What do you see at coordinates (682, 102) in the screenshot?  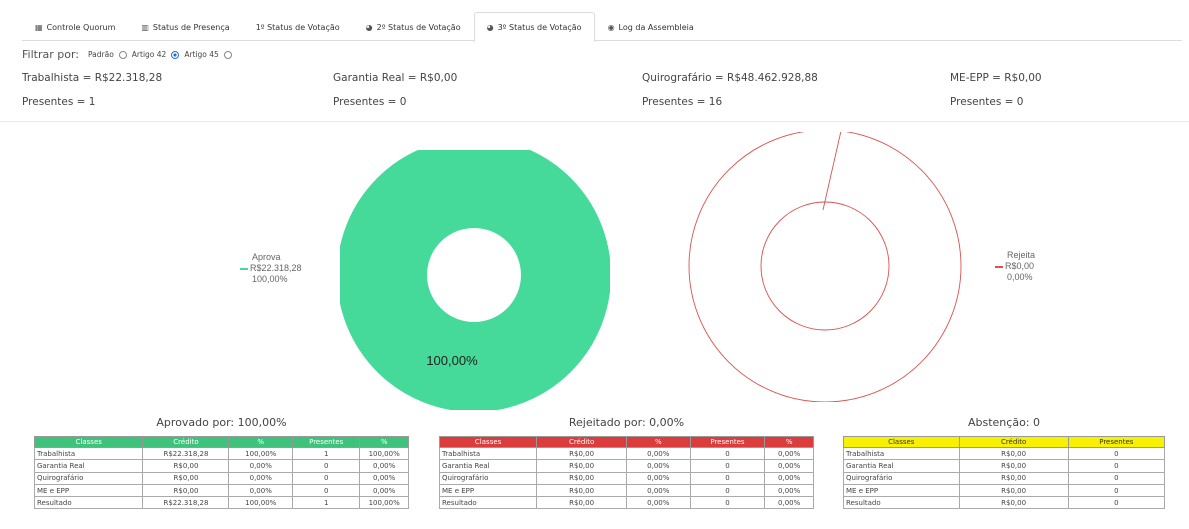 I see `summary-quirografario-present: Presentes = 16` at bounding box center [682, 102].